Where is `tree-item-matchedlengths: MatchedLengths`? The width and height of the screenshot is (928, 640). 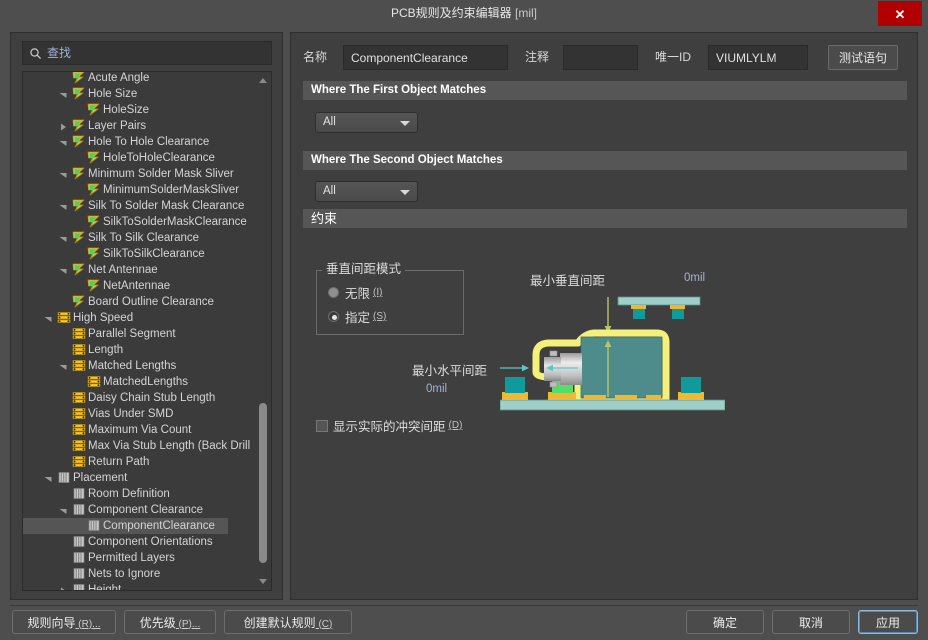
tree-item-matchedlengths: MatchedLengths is located at coordinates (140, 382).